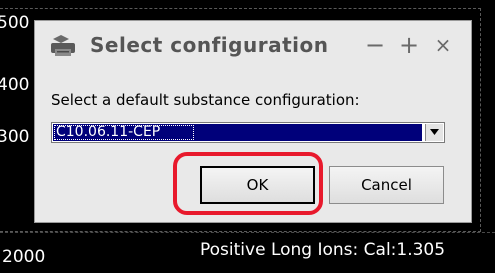 Image resolution: width=495 pixels, height=273 pixels. What do you see at coordinates (209, 45) in the screenshot?
I see `dialog-title: Select configuration` at bounding box center [209, 45].